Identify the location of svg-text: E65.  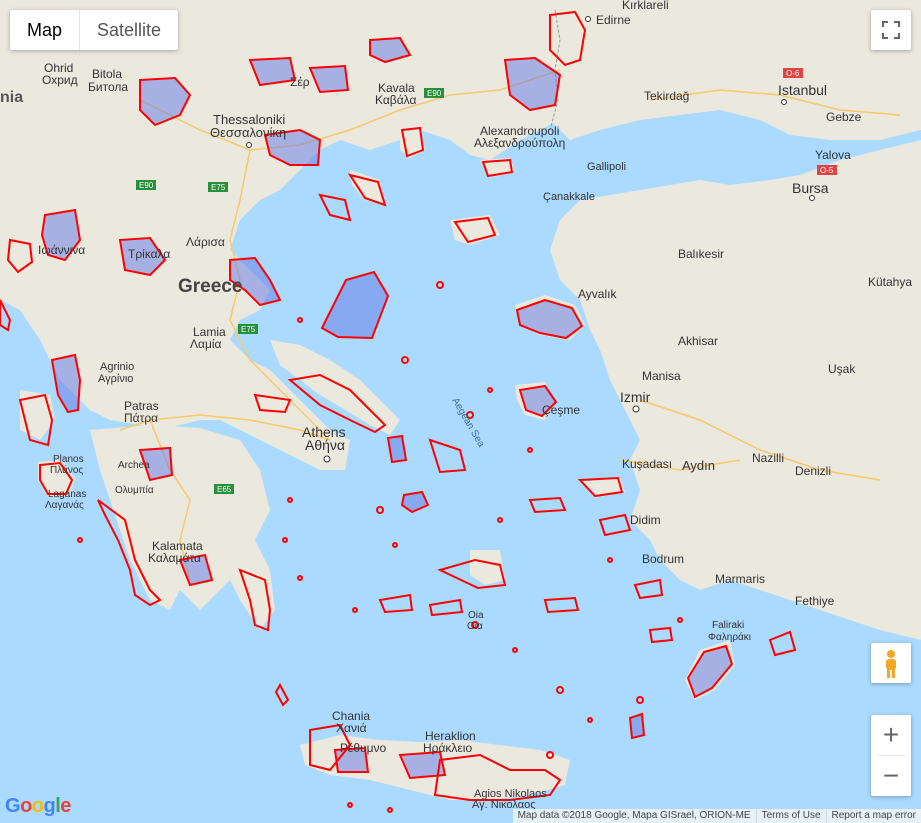
(224, 489).